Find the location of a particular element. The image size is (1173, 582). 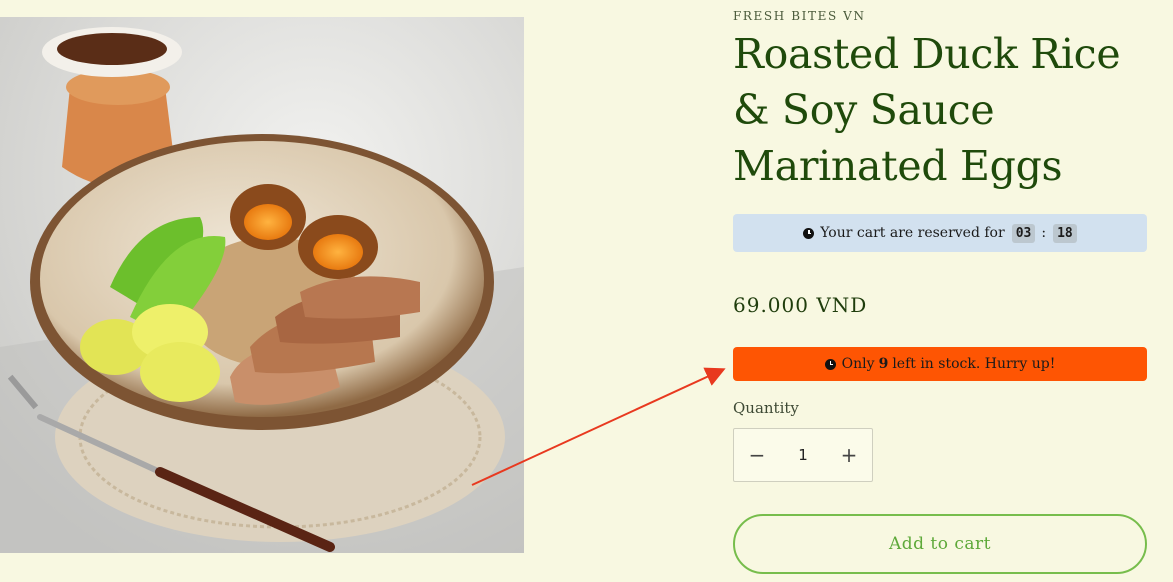

stock-count: 9 is located at coordinates (883, 364).